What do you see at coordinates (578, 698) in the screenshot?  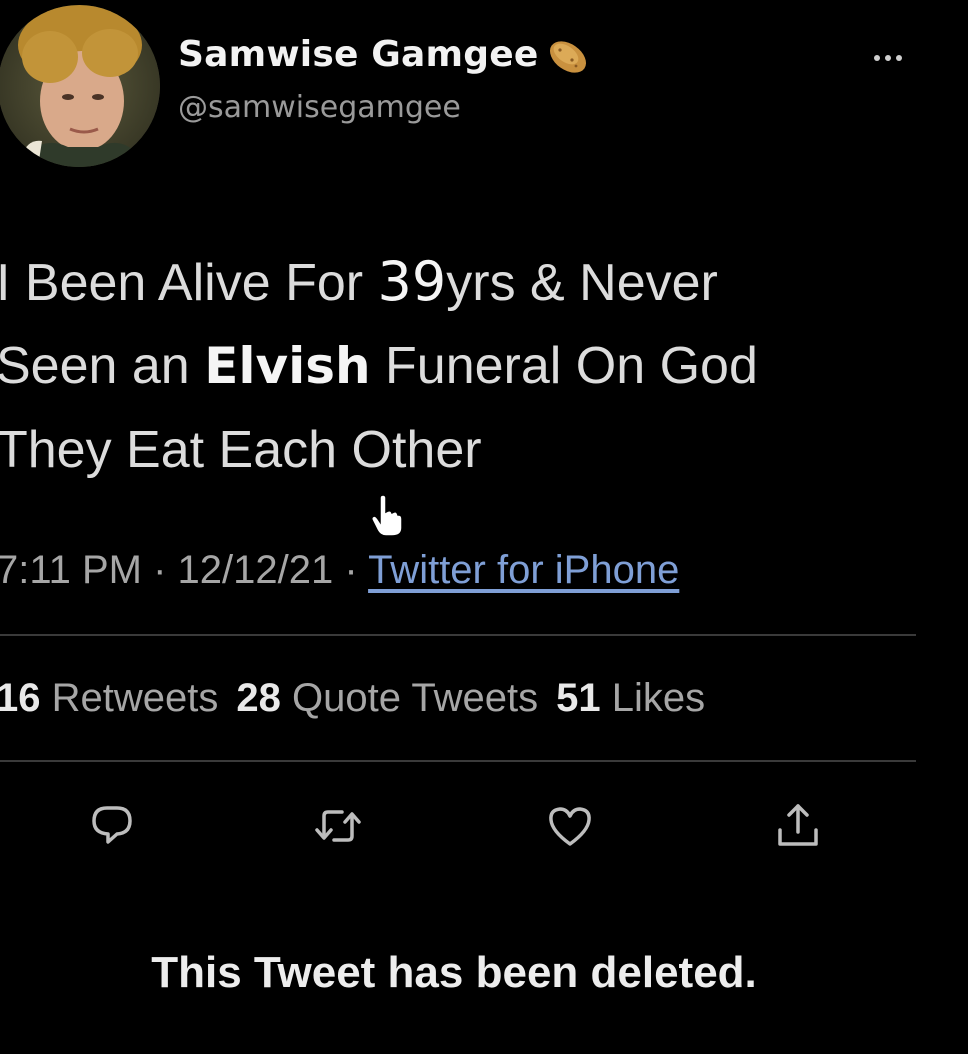 I see `likes-count: 51` at bounding box center [578, 698].